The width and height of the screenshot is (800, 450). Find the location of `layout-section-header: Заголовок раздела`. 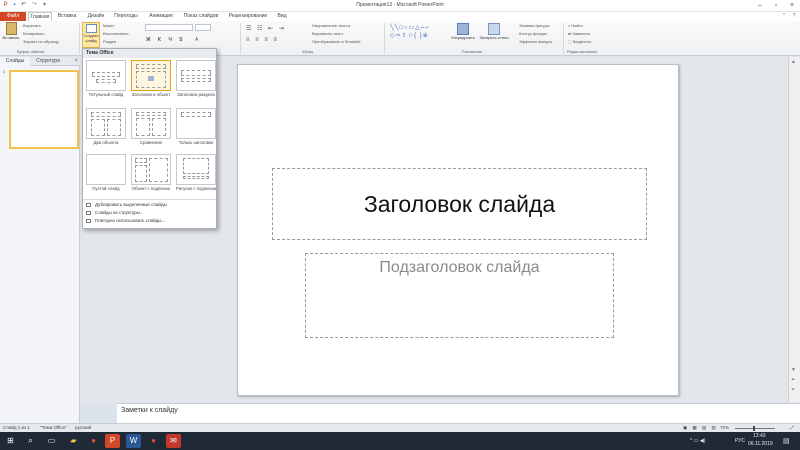

layout-section-header: Заголовок раздела is located at coordinates (196, 83).